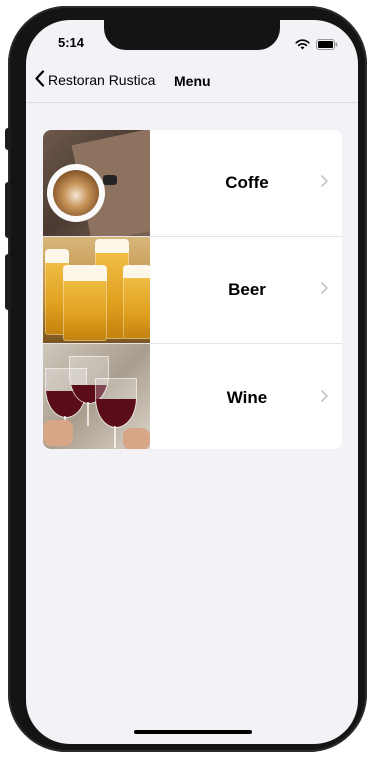  What do you see at coordinates (327, 46) in the screenshot?
I see `battery-icon` at bounding box center [327, 46].